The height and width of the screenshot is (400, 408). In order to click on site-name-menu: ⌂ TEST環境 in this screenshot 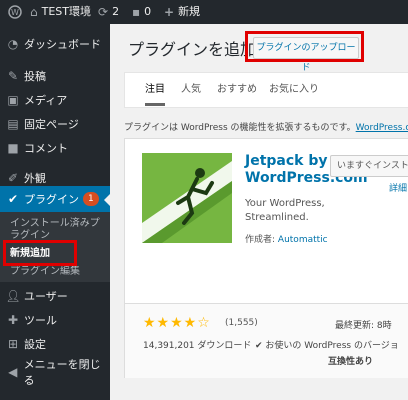, I will do `click(60, 12)`.